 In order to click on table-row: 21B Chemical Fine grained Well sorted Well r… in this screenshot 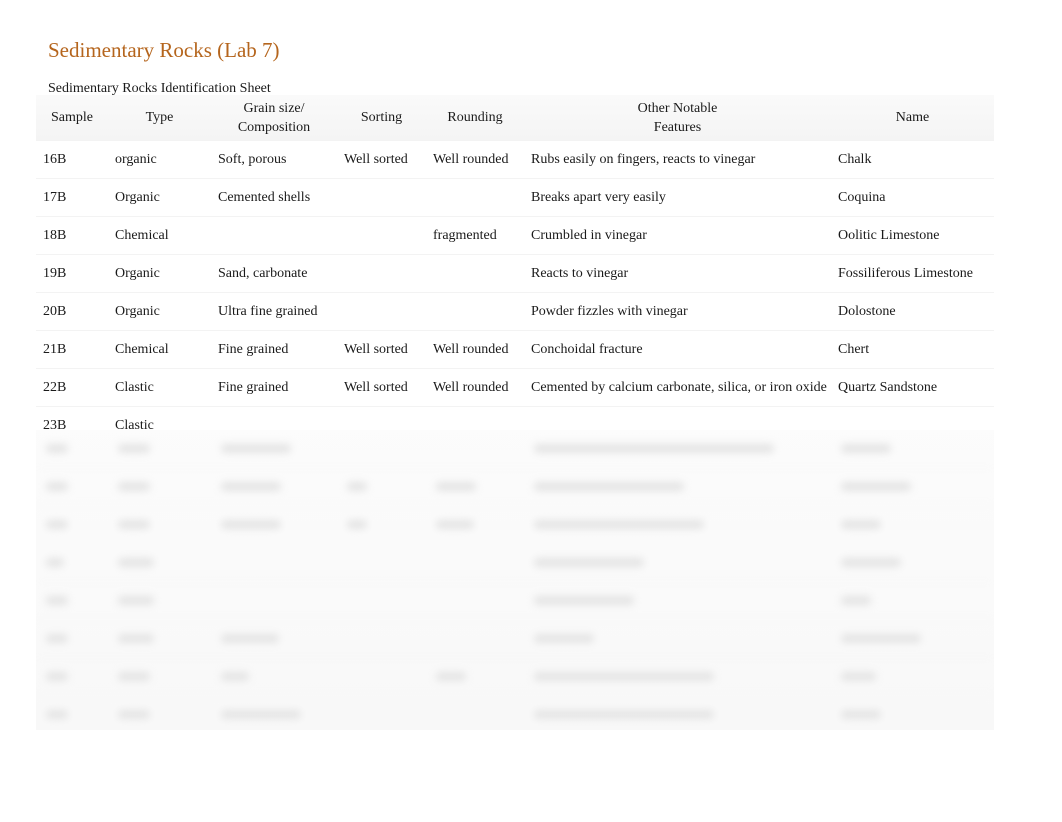, I will do `click(515, 349)`.